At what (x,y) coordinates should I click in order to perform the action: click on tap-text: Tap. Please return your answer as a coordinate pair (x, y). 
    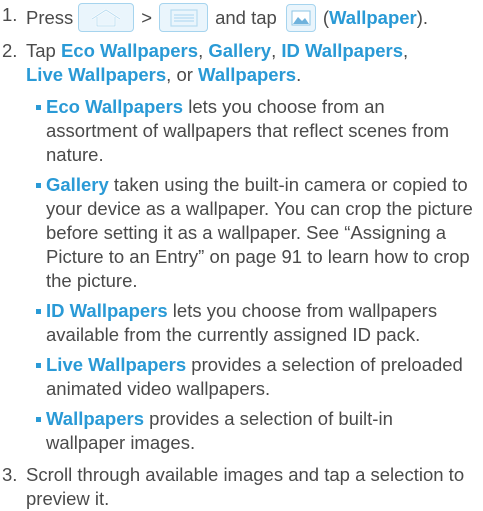
    Looking at the image, I should click on (41, 50).